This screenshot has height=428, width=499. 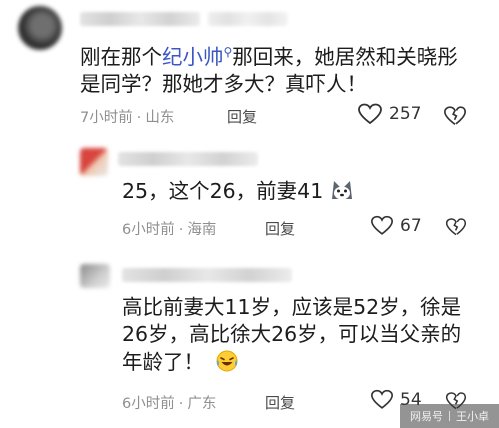 I want to click on username-blurred-extra, so click(x=248, y=19).